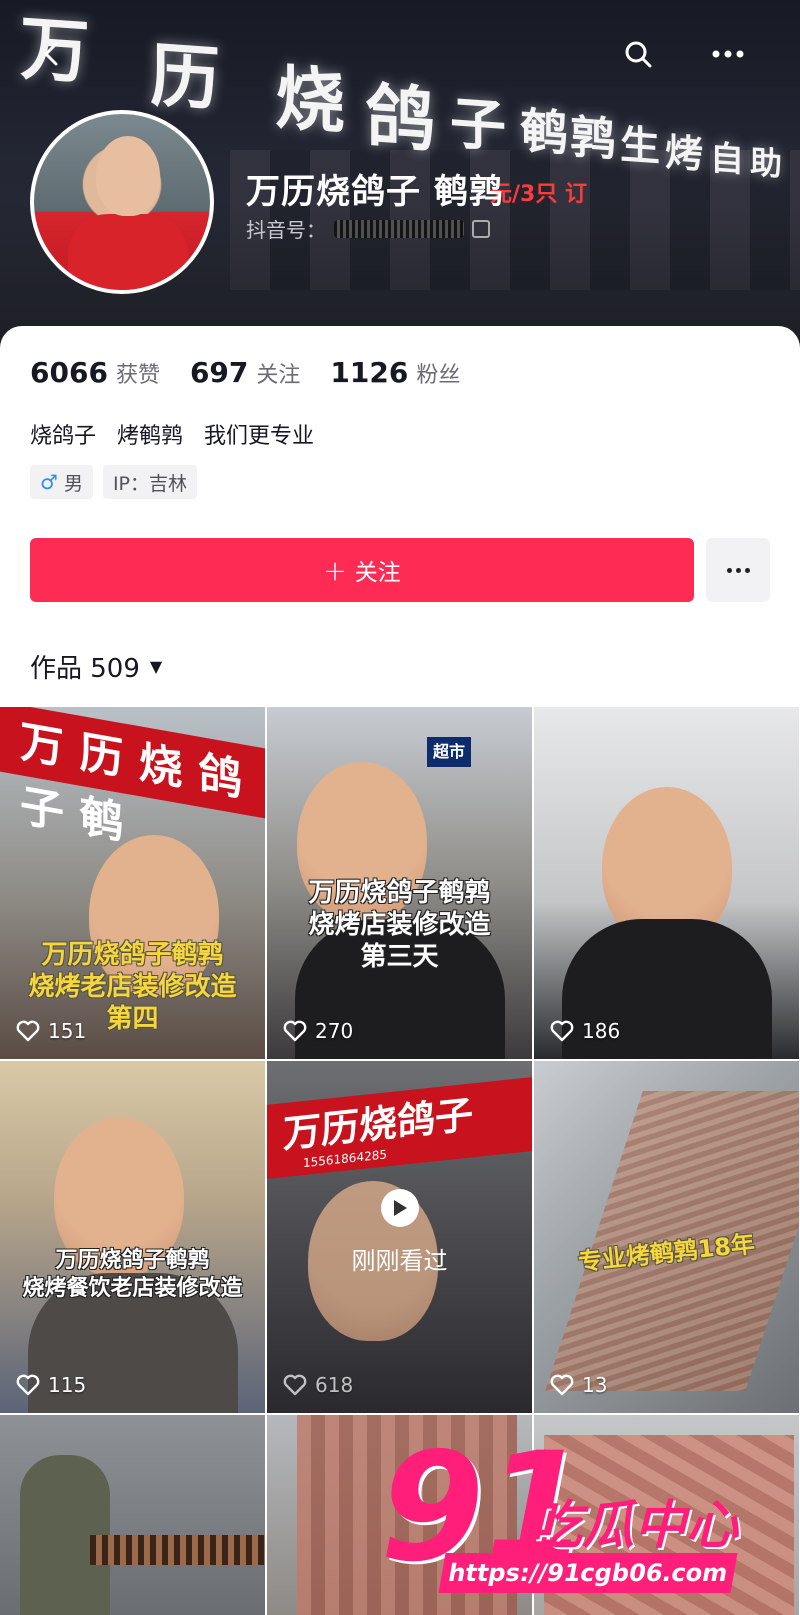  Describe the element at coordinates (132, 778) in the screenshot. I see `shop-sign: 万 历 烧 鸽 子 鹌` at that location.